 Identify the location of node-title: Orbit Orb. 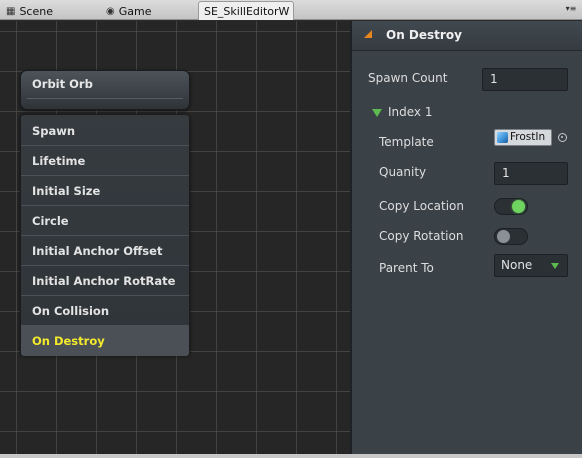
(62, 84).